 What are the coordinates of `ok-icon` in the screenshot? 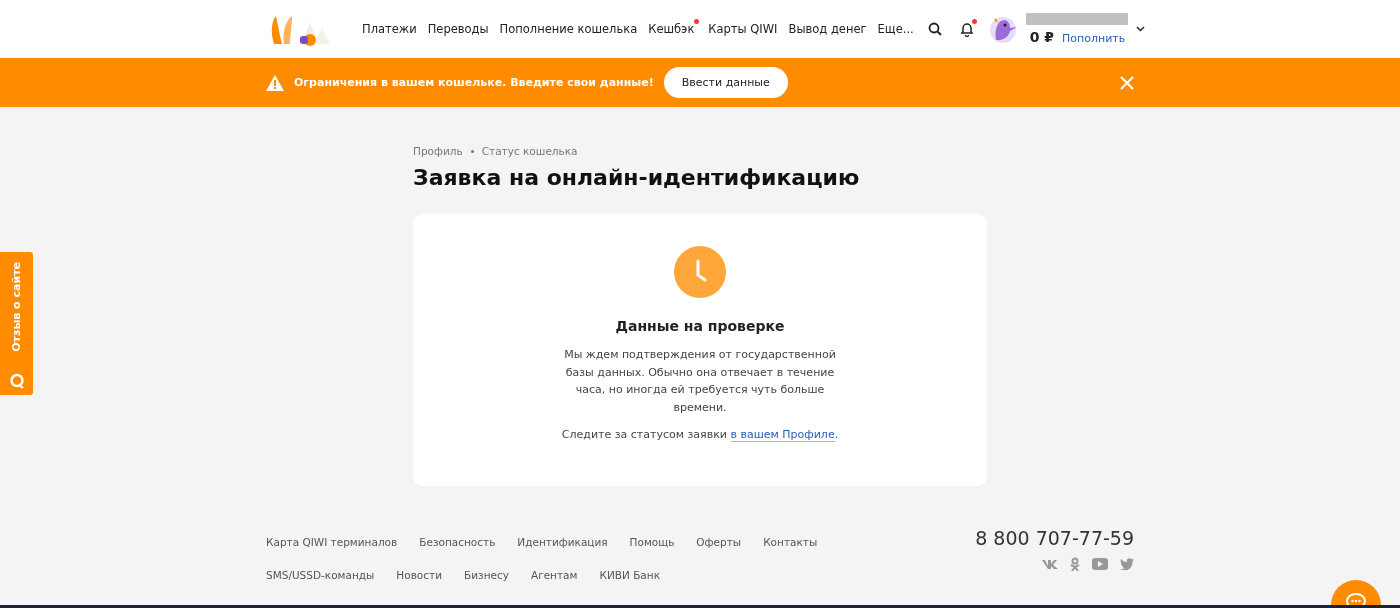 It's located at (1075, 564).